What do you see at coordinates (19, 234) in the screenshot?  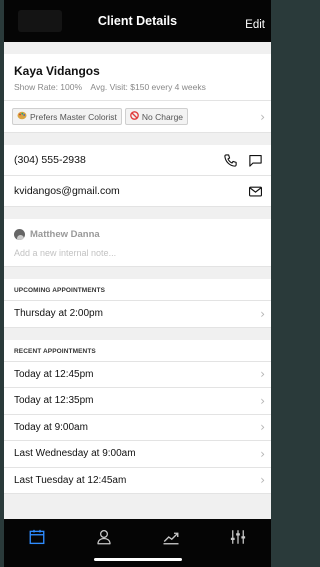 I see `avatar` at bounding box center [19, 234].